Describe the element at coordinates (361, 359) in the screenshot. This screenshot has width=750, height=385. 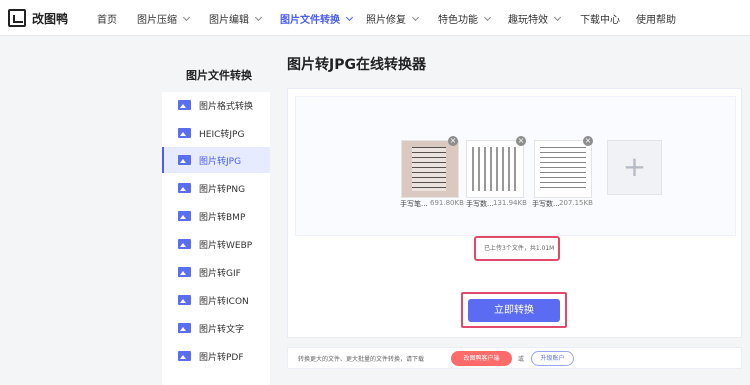
I see `promo-text: 转换更大的文件、更大批量的文件转换，请下载` at that location.